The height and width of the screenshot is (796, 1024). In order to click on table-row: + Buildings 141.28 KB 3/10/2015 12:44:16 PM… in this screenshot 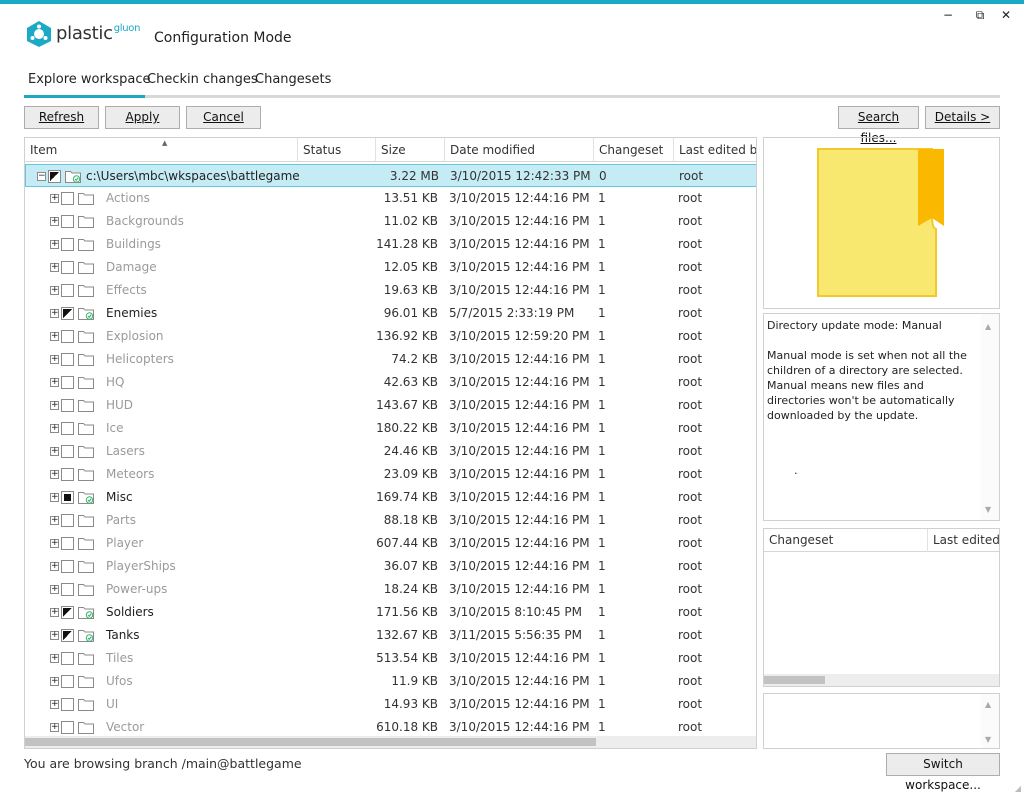, I will do `click(390, 244)`.